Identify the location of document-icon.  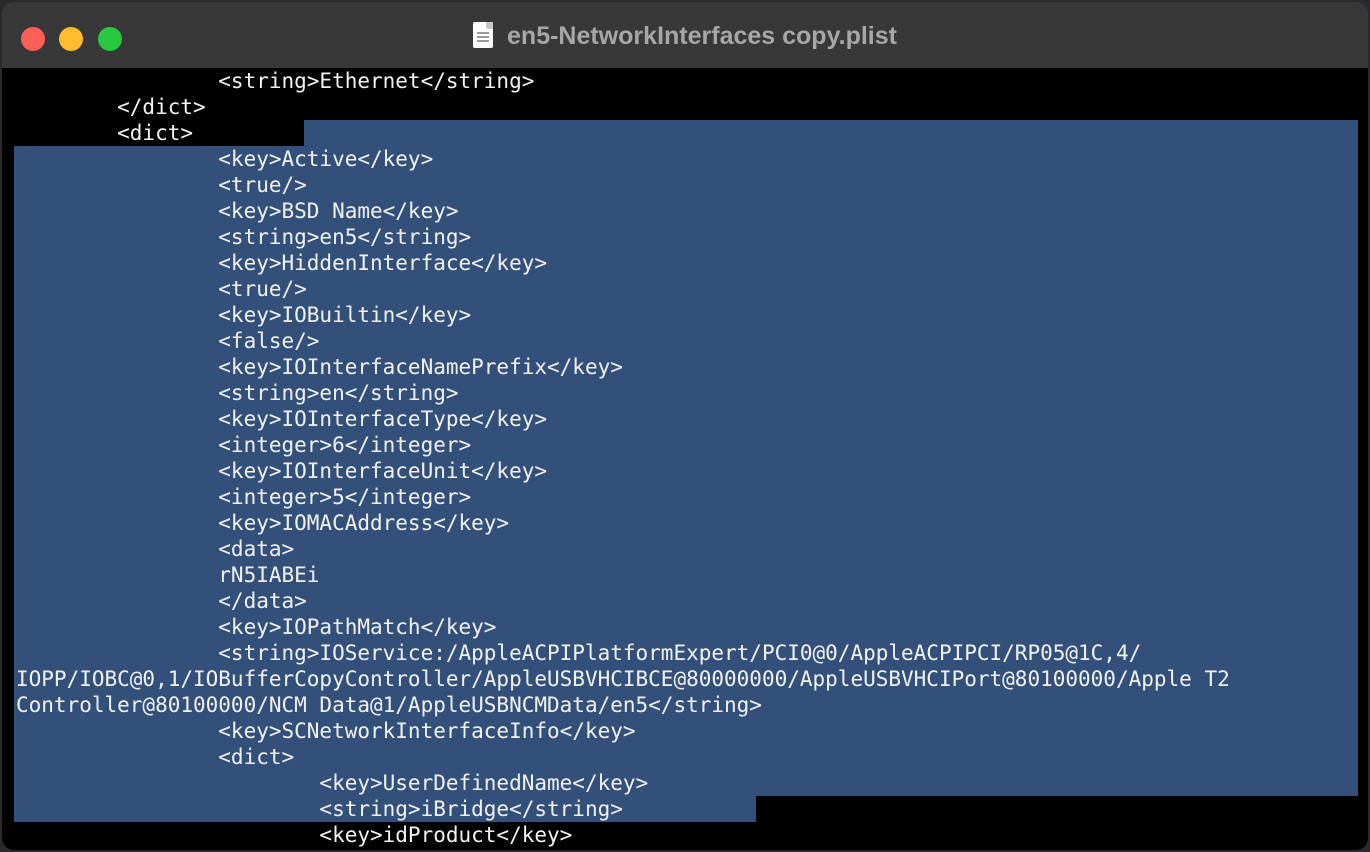
(483, 35).